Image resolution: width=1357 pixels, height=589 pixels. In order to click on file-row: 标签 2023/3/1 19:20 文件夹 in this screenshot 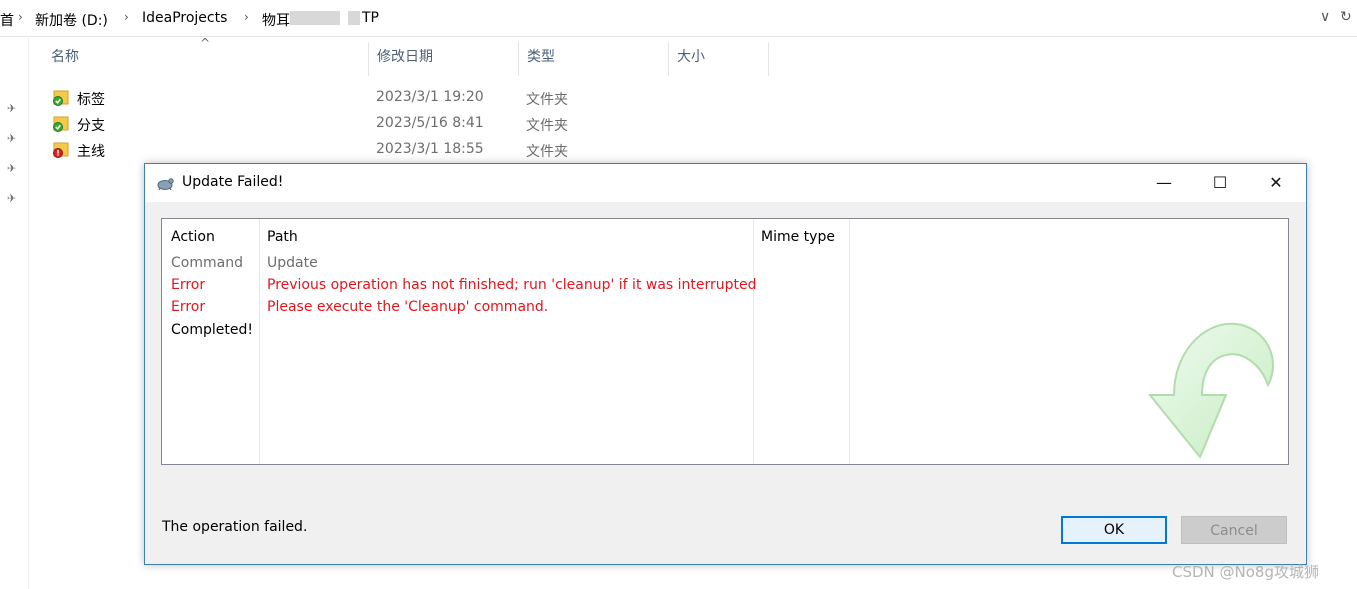, I will do `click(332, 99)`.